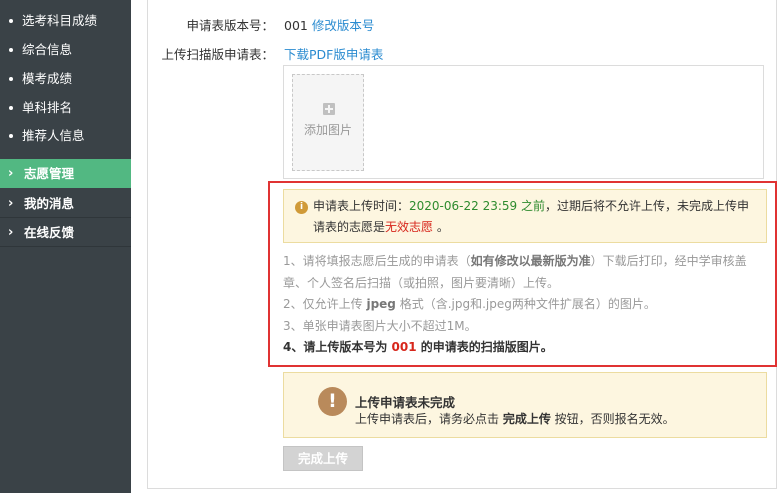 The width and height of the screenshot is (779, 493). Describe the element at coordinates (323, 458) in the screenshot. I see `finish-upload-button: 完成上传` at that location.